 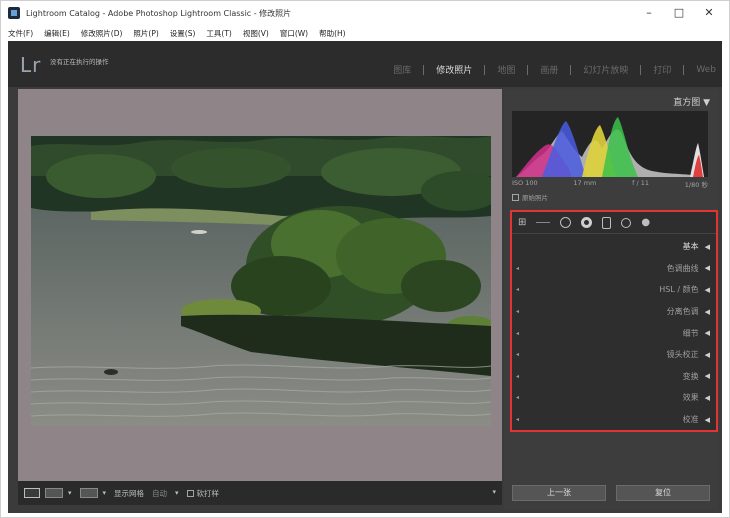 What do you see at coordinates (454, 69) in the screenshot?
I see `module-develop: 修改照片` at bounding box center [454, 69].